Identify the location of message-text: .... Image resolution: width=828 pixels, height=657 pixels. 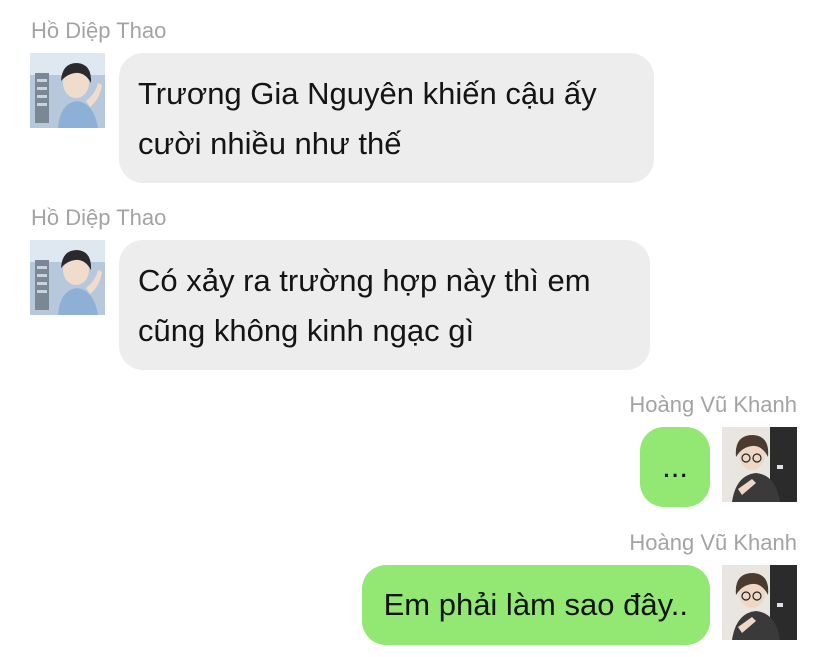
(675, 466).